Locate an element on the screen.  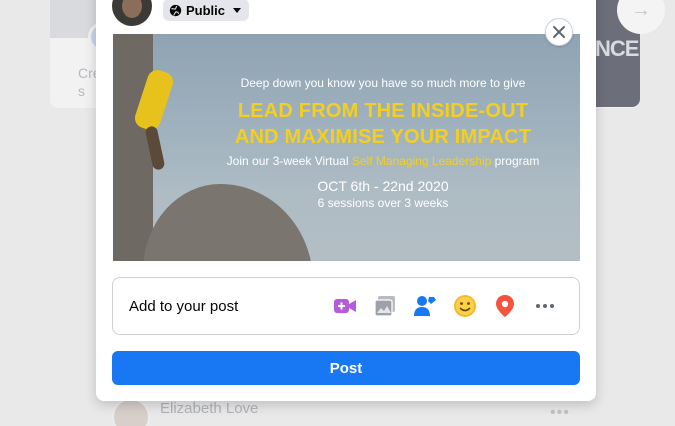
banner-sessions: 6 sessions over 3 weeks is located at coordinates (383, 203).